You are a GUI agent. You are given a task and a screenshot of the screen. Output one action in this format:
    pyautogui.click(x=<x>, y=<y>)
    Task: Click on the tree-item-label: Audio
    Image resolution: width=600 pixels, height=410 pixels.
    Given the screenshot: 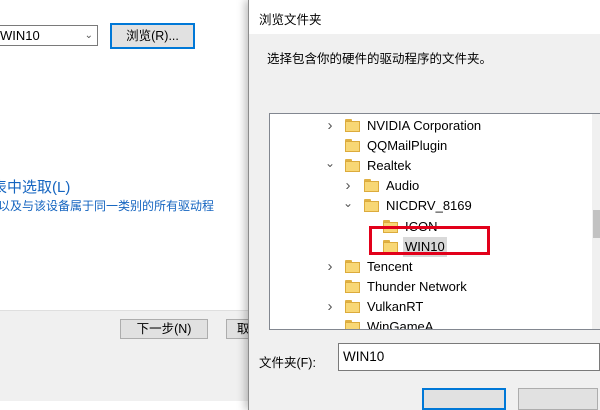 What is the action you would take?
    pyautogui.click(x=403, y=186)
    